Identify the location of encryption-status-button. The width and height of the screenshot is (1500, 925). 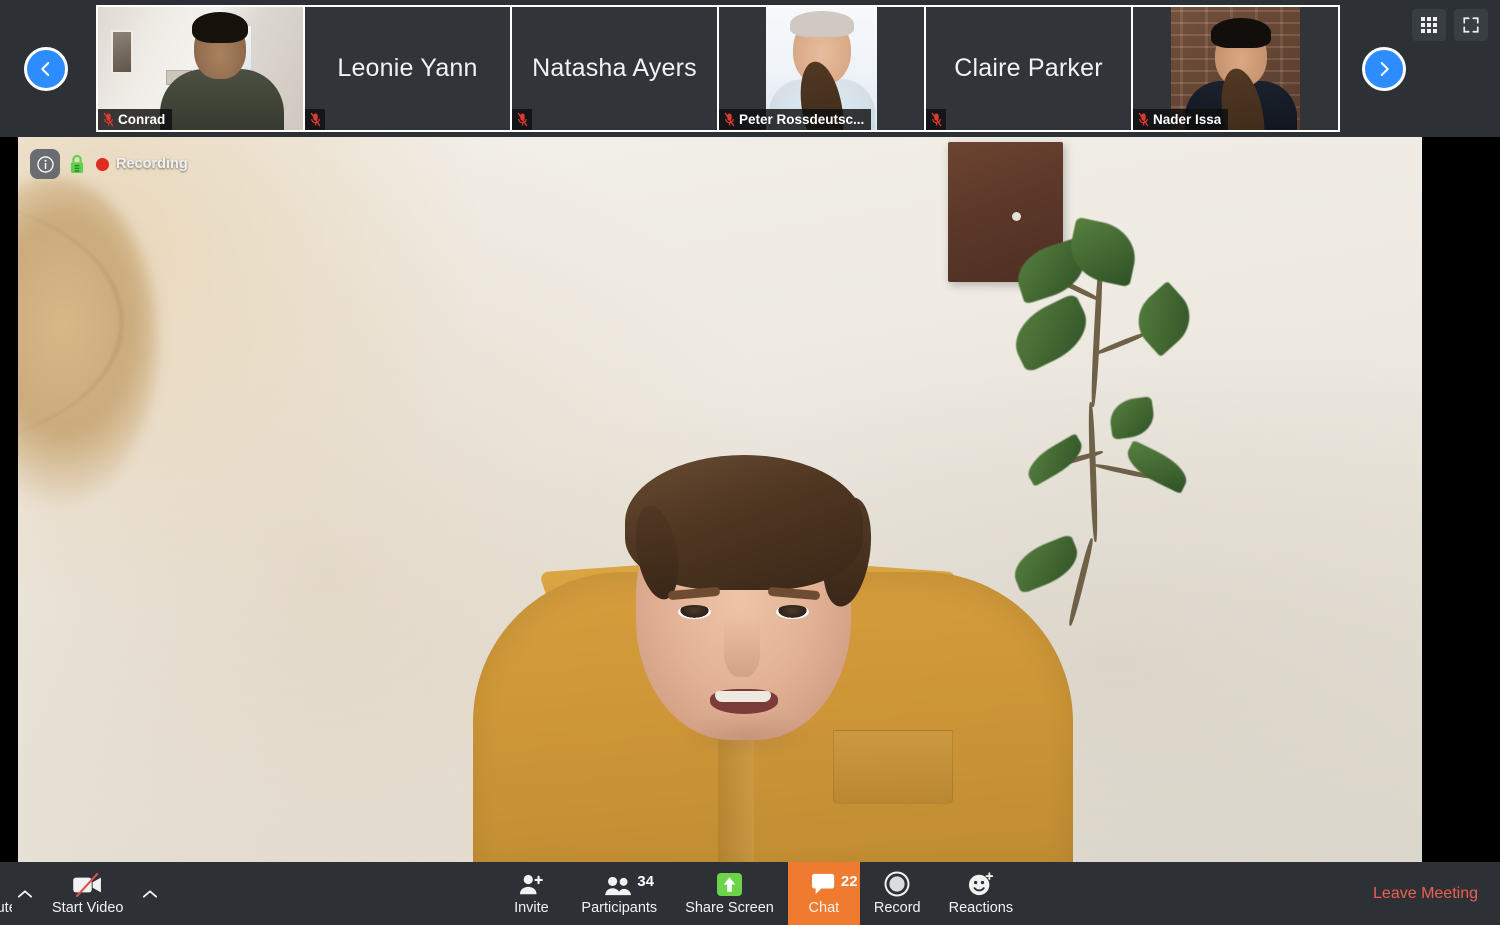
(77, 164).